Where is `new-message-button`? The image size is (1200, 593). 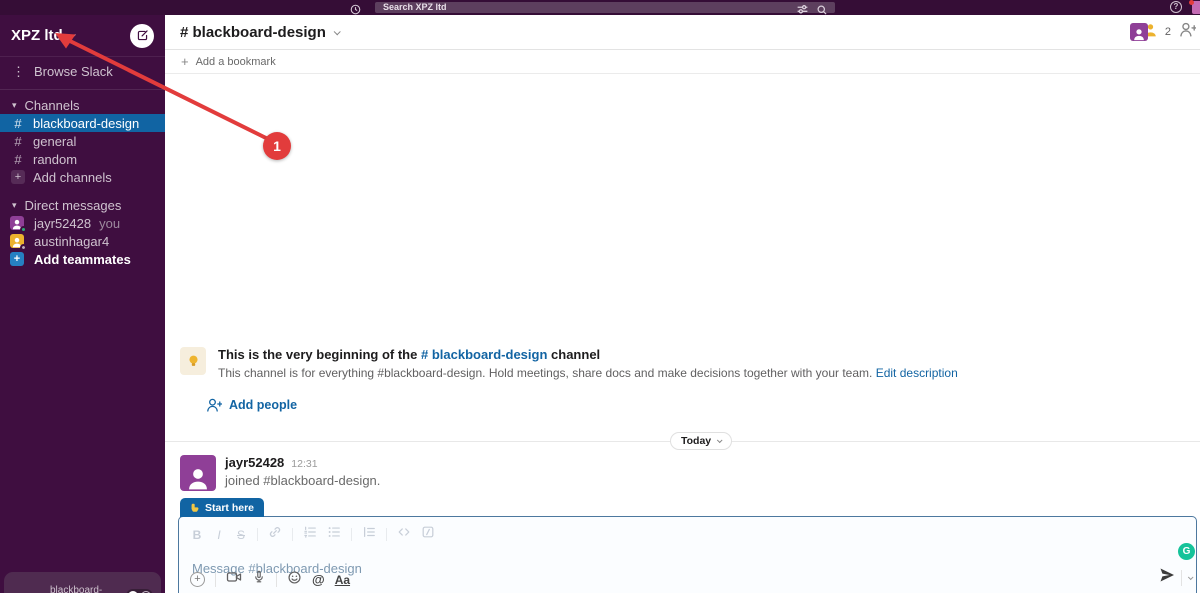
new-message-button is located at coordinates (142, 35).